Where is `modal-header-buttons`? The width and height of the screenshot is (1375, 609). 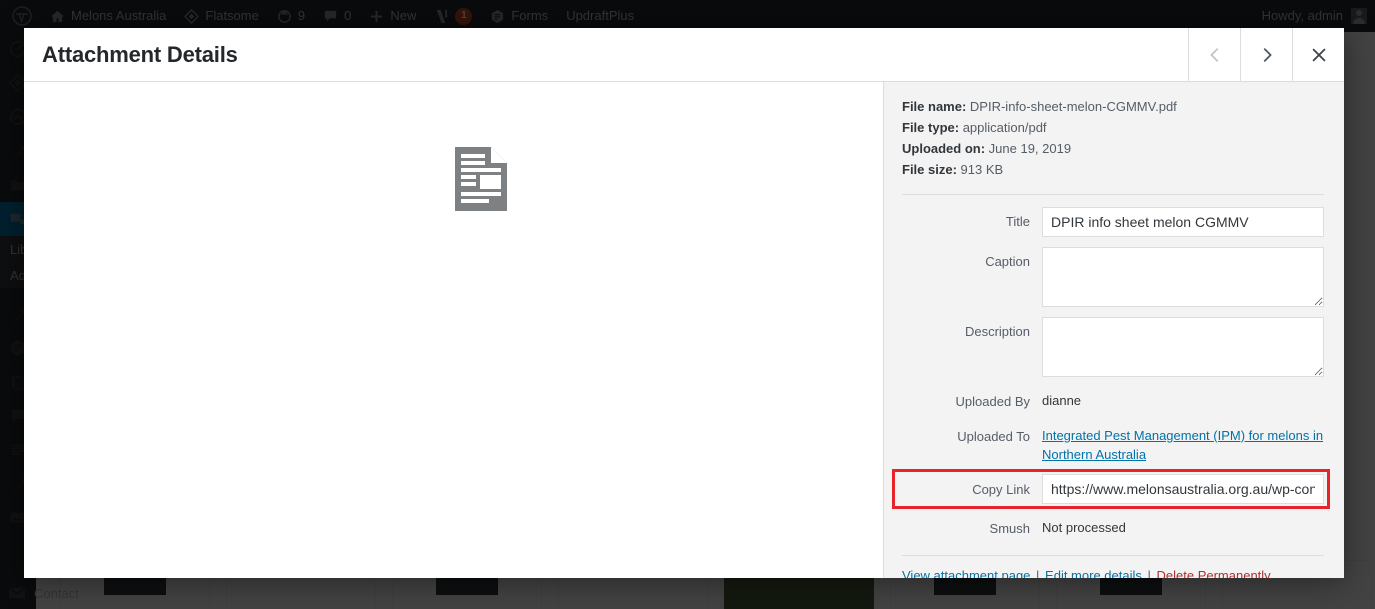
modal-header-buttons is located at coordinates (1266, 54).